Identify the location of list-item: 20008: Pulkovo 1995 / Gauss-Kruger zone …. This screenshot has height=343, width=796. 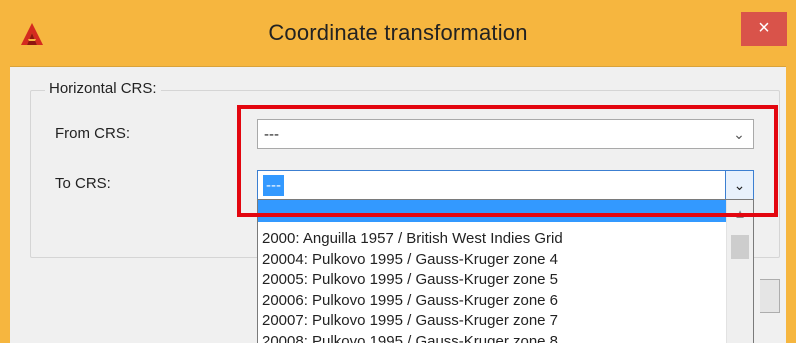
(412, 337).